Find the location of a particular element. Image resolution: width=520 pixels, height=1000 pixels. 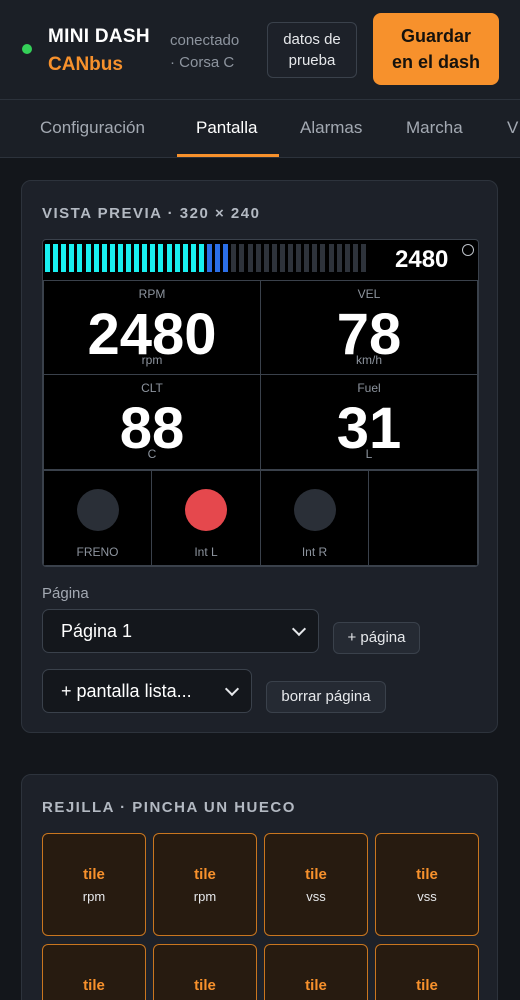

save-to-dash-button: Guardar en el dash is located at coordinates (436, 49).